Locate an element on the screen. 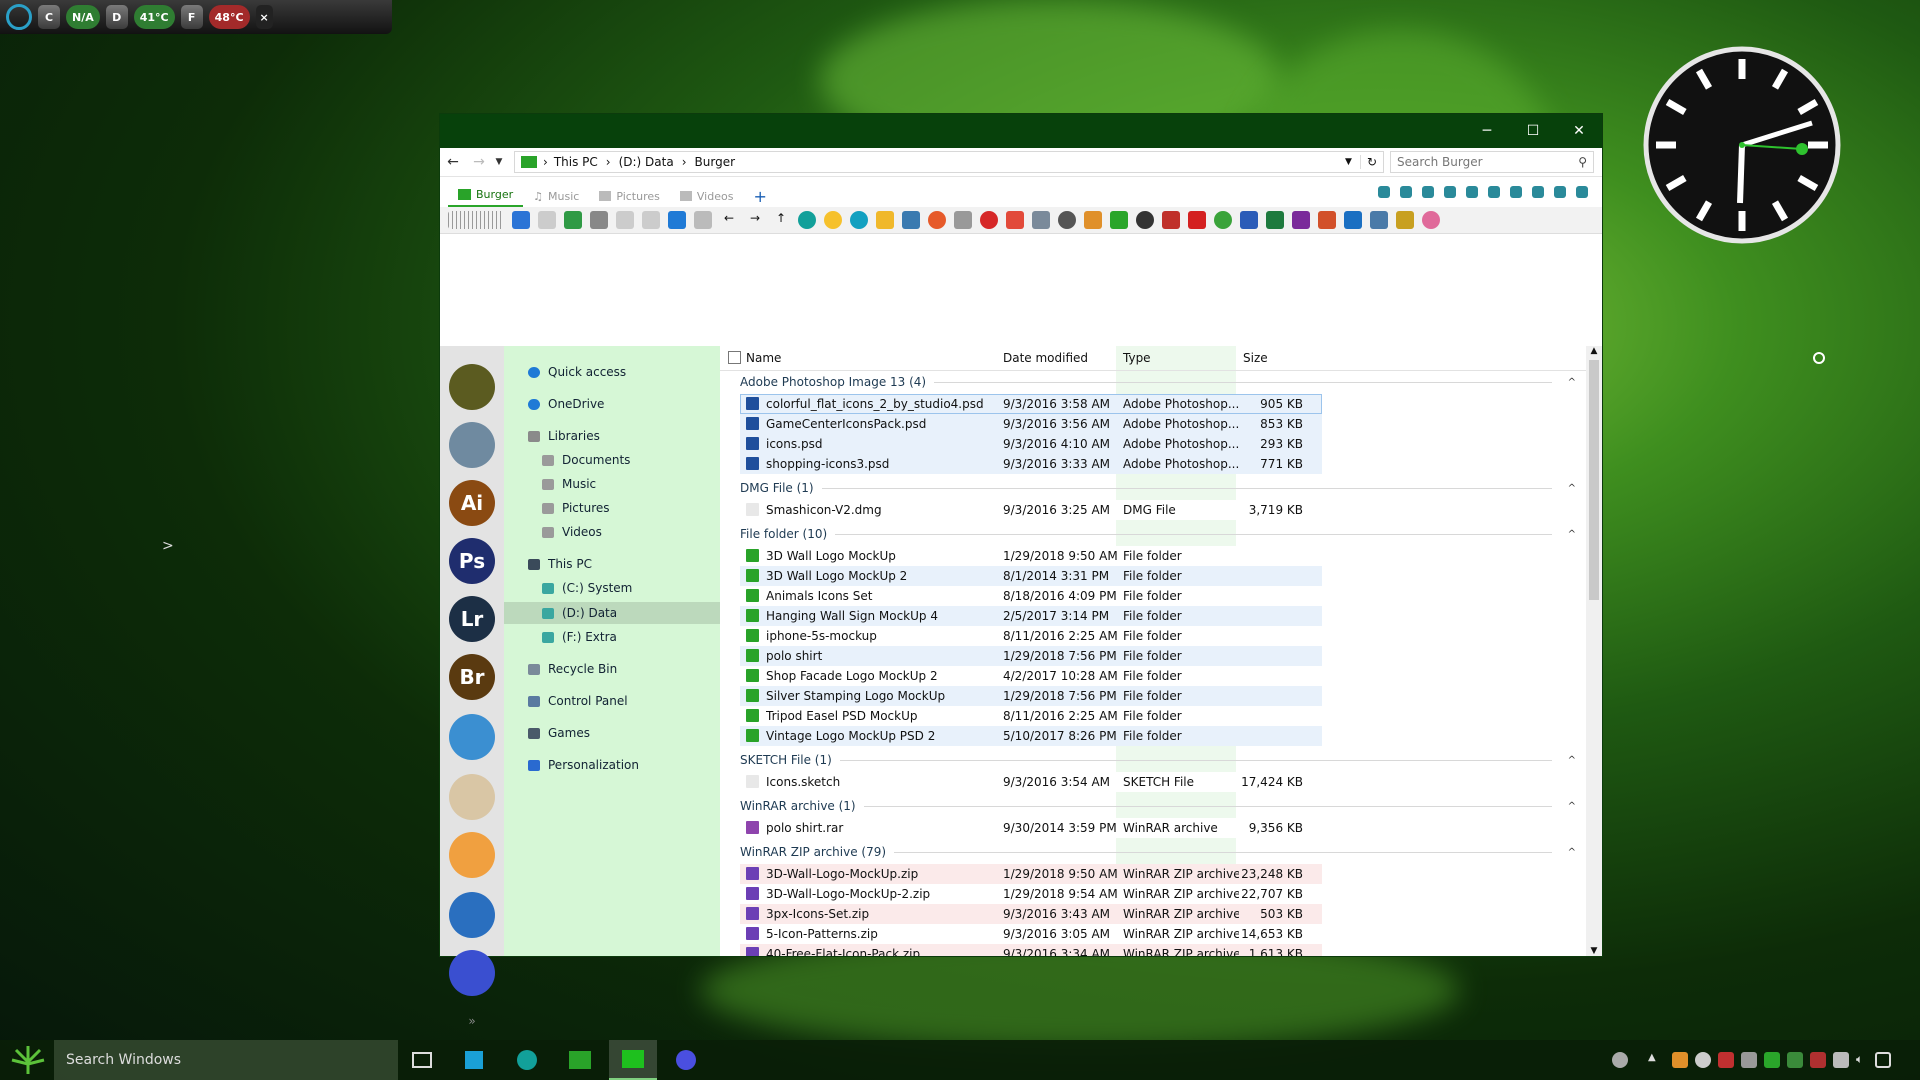  window-tool-icon is located at coordinates (1379, 220).